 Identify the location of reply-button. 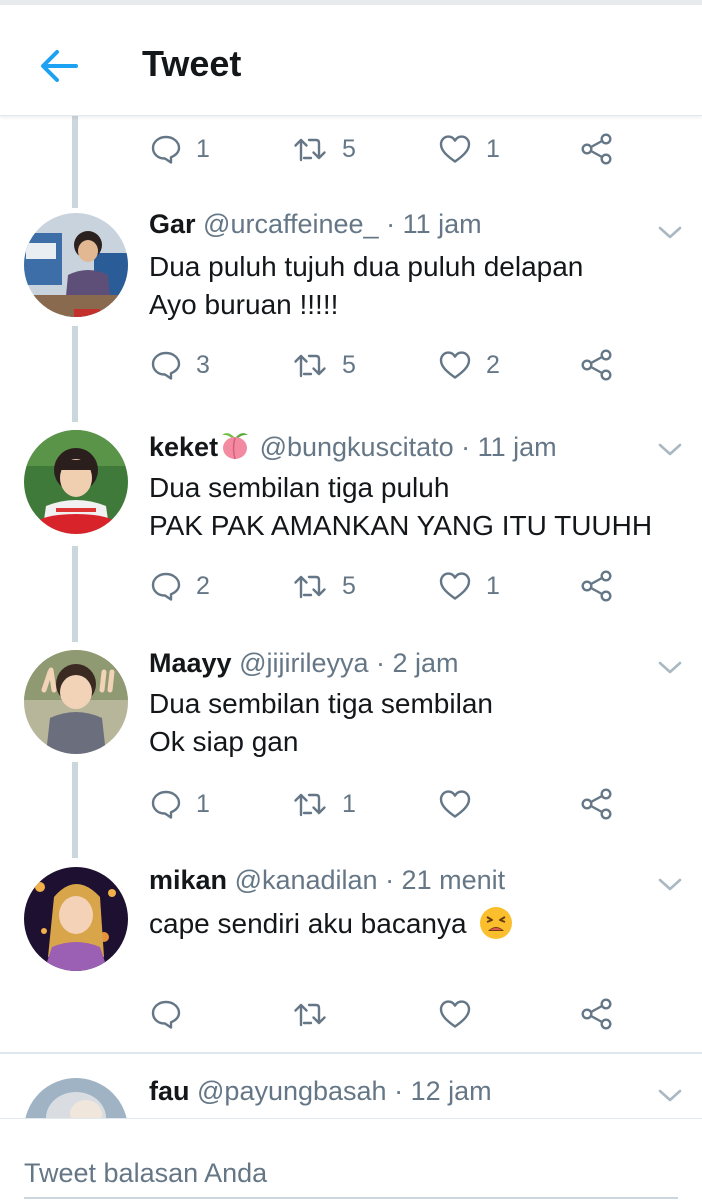
(166, 1014).